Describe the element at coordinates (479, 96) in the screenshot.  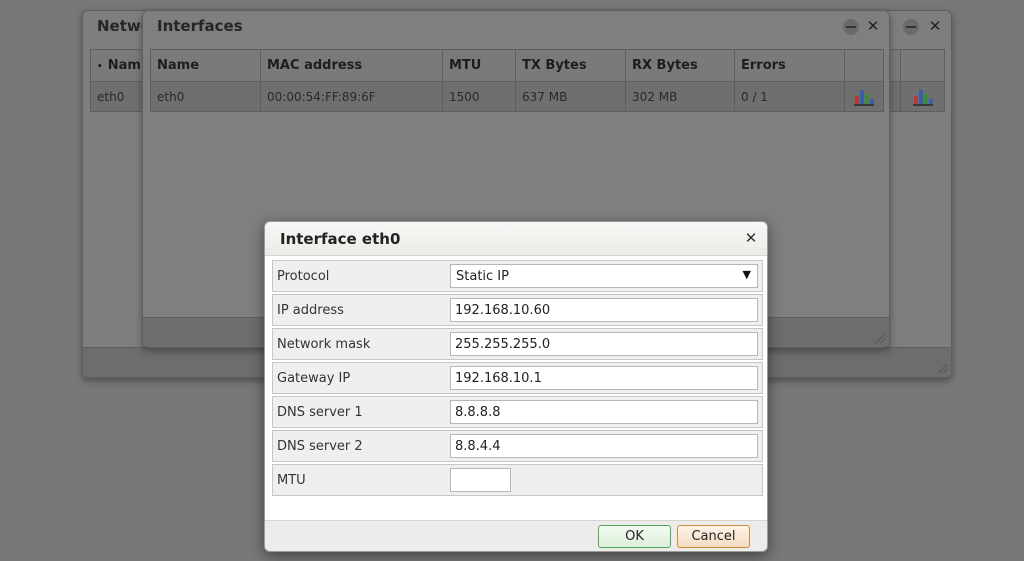
I see `row-mtu: 1500` at that location.